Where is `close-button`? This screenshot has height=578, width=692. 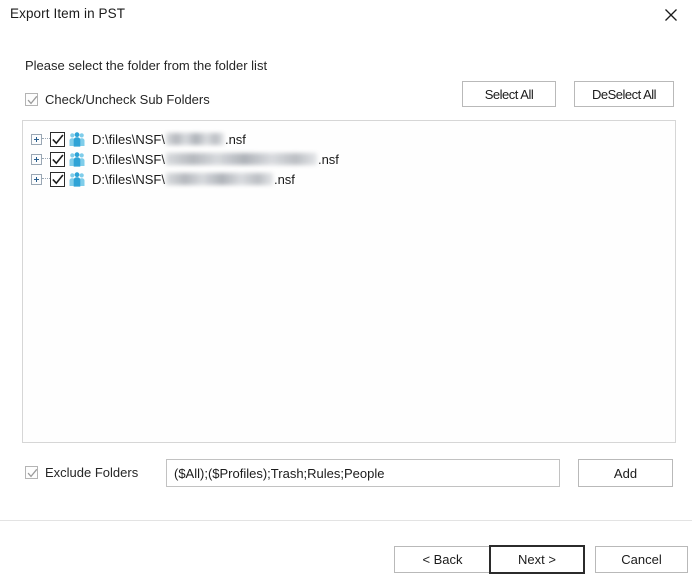
close-button is located at coordinates (671, 15).